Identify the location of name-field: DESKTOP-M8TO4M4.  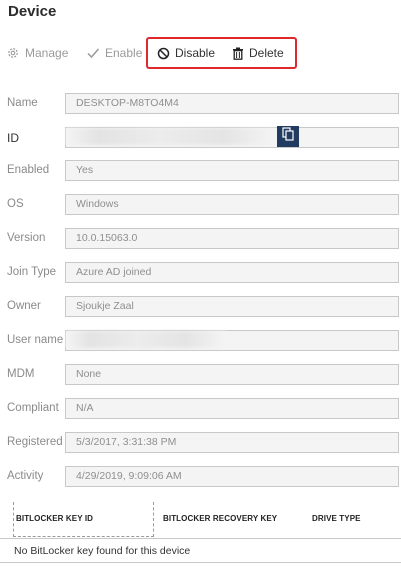
(232, 103).